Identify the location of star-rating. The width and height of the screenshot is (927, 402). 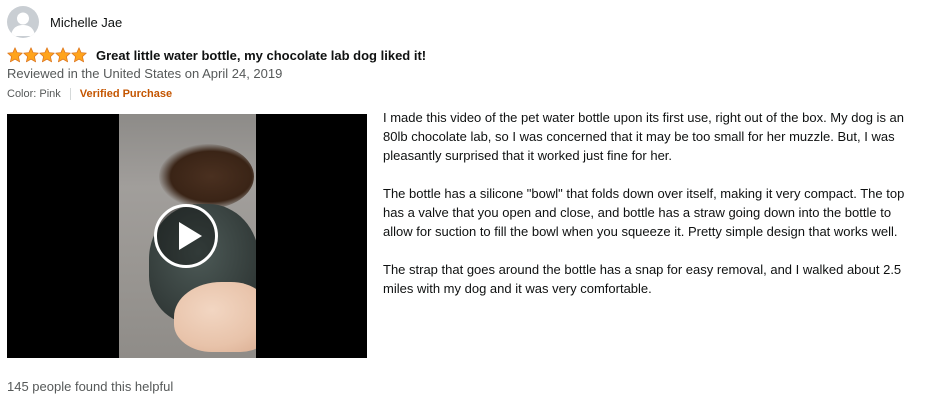
(47, 55).